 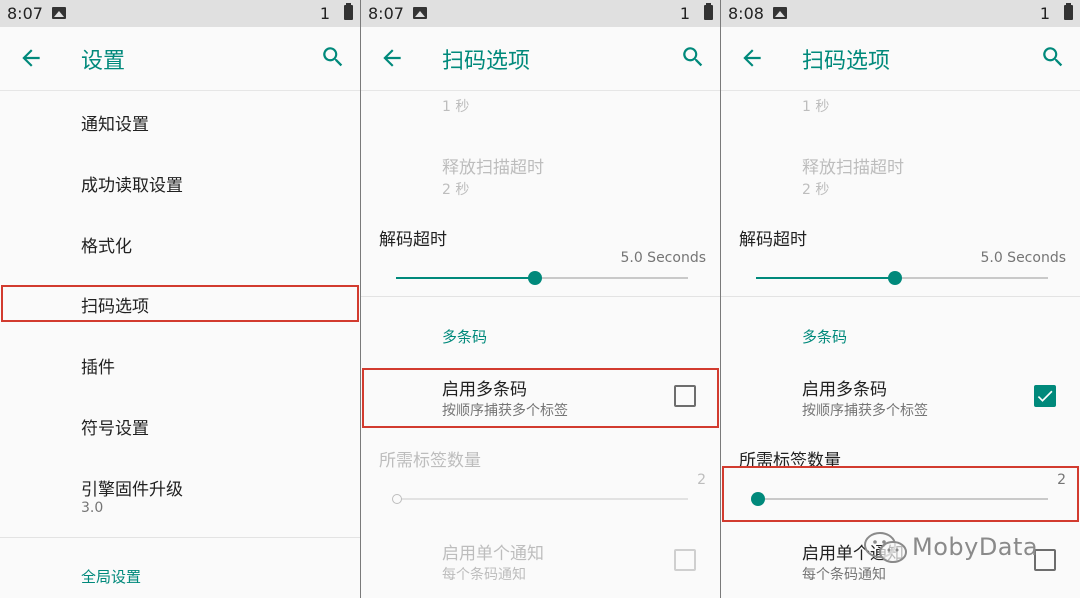 I want to click on category-global-settings: 全局设置, so click(x=111, y=577).